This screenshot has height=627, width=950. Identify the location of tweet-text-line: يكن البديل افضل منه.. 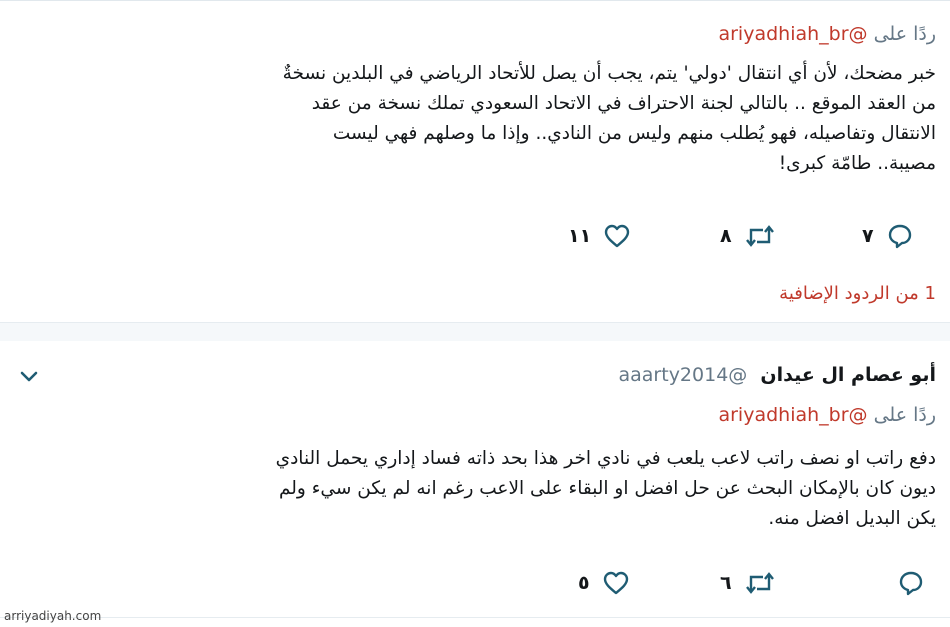
(852, 518).